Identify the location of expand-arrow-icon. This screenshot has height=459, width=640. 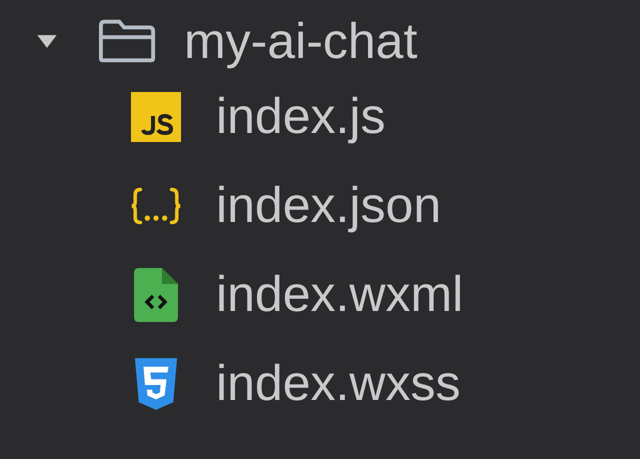
(47, 41).